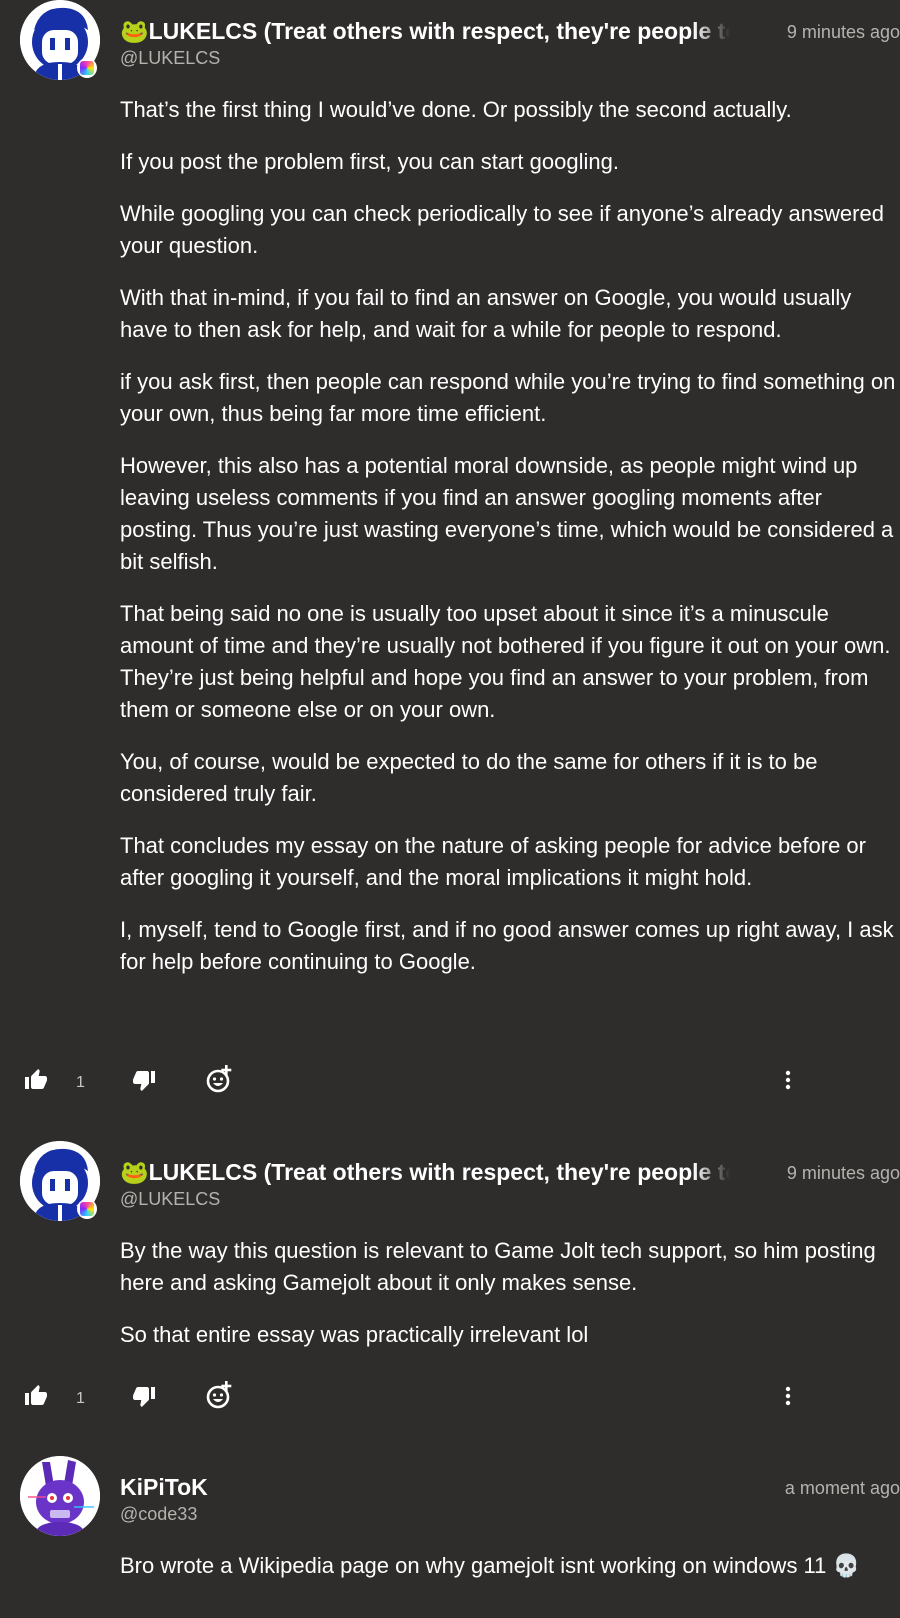 This screenshot has height=1618, width=900. I want to click on timestamp: a moment ago, so click(842, 1488).